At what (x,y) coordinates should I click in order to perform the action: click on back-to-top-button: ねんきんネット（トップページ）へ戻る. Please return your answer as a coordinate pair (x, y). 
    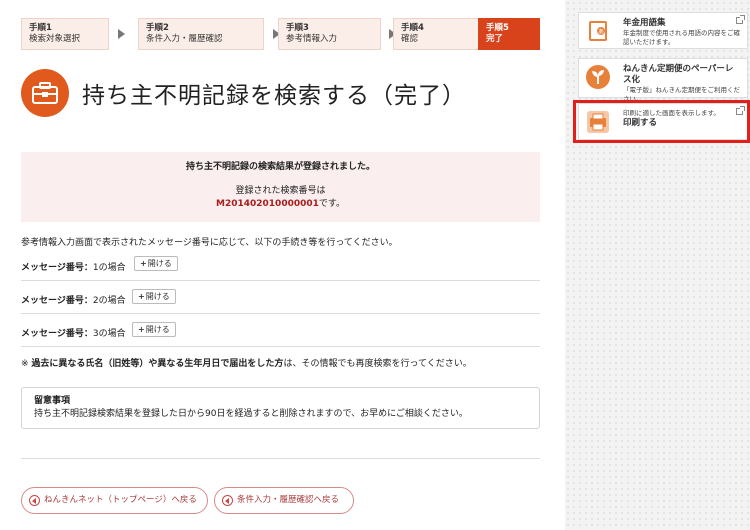
    Looking at the image, I should click on (114, 500).